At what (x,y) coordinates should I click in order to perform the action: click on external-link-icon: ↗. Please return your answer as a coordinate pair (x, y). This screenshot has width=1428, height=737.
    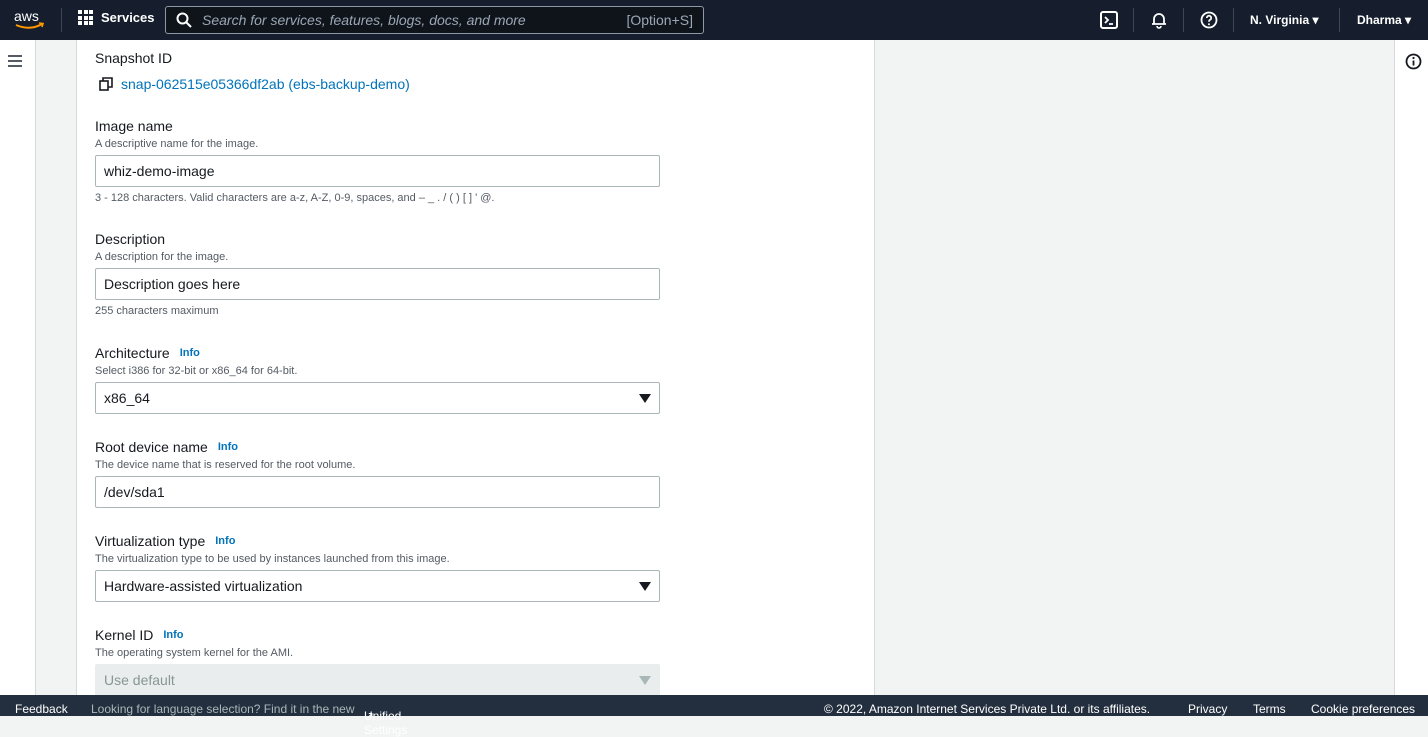
    Looking at the image, I should click on (369, 716).